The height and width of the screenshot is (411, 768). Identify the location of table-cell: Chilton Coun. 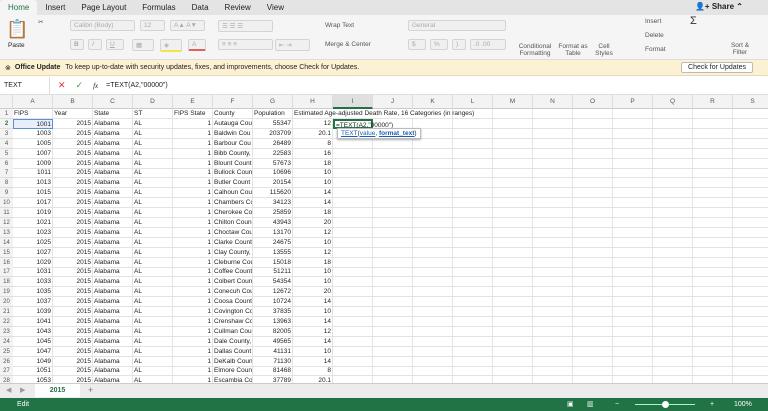
(233, 222).